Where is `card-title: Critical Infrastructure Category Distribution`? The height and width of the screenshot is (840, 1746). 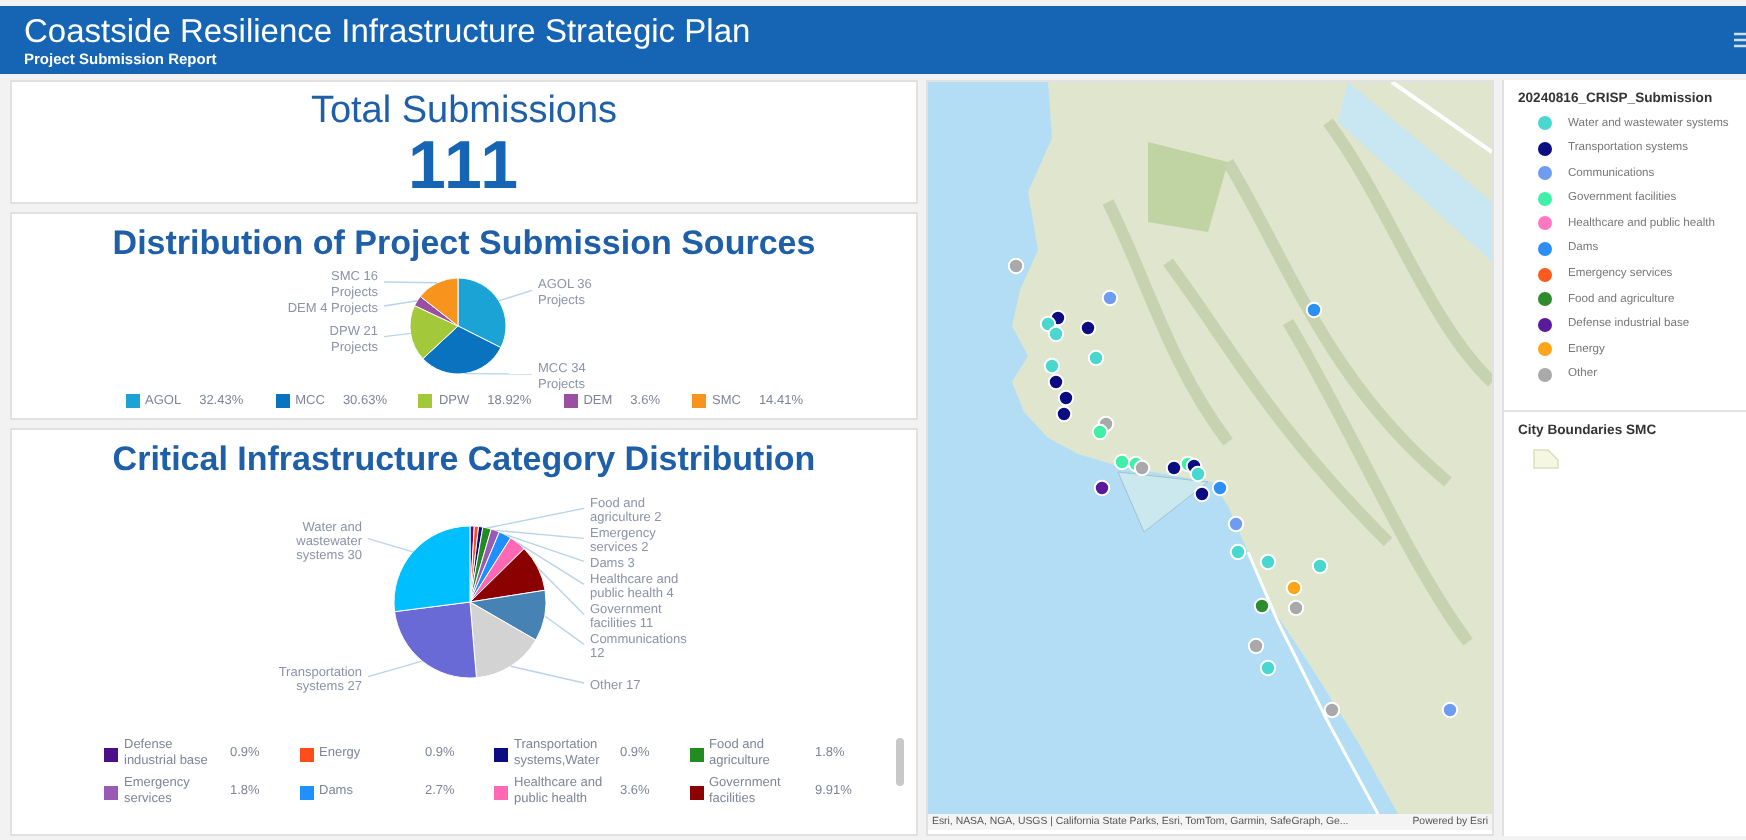 card-title: Critical Infrastructure Category Distribution is located at coordinates (464, 460).